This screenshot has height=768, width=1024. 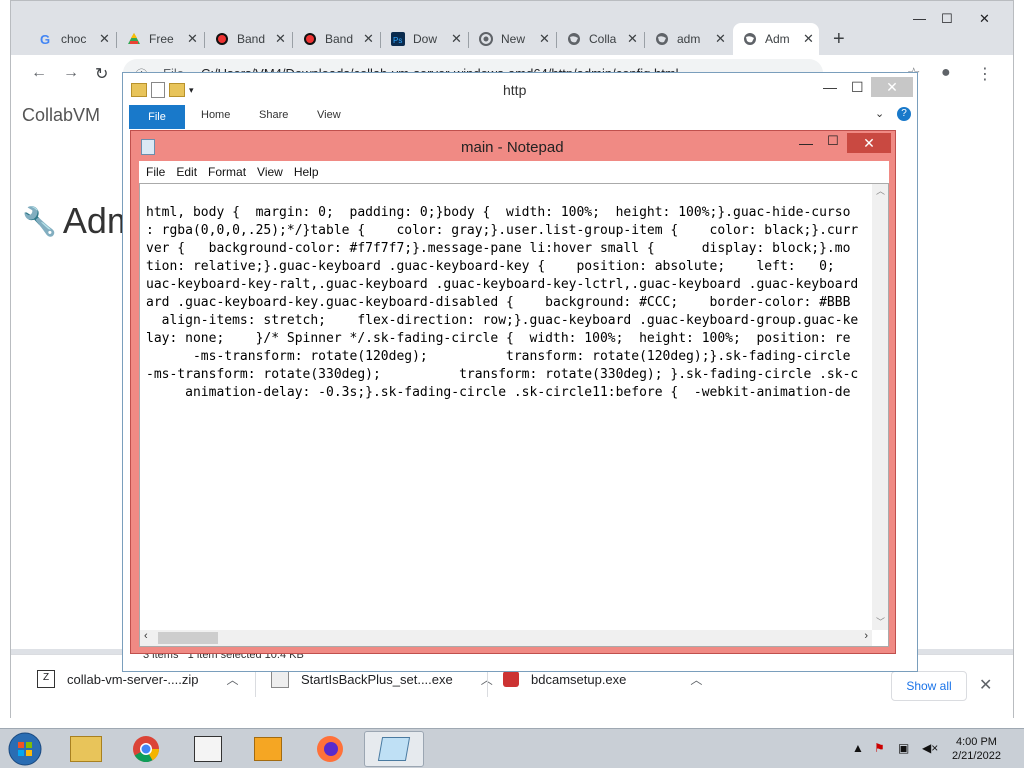 What do you see at coordinates (930, 748) in the screenshot?
I see `volume-muted-icon: ◀×` at bounding box center [930, 748].